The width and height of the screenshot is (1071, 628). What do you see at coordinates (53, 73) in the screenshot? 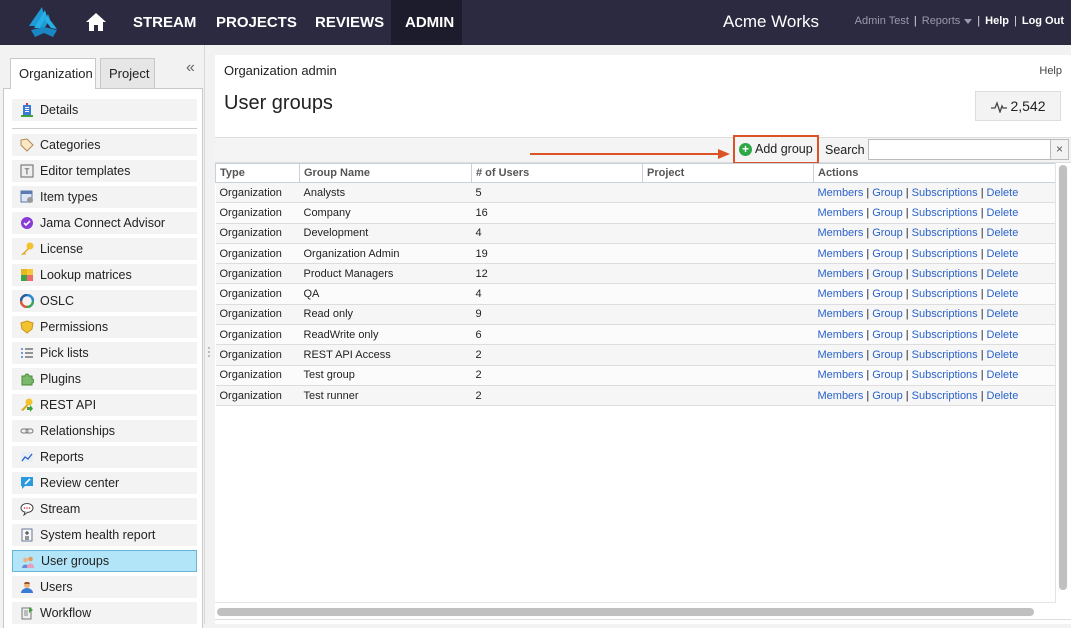
I see `tab-organization: Organization` at bounding box center [53, 73].